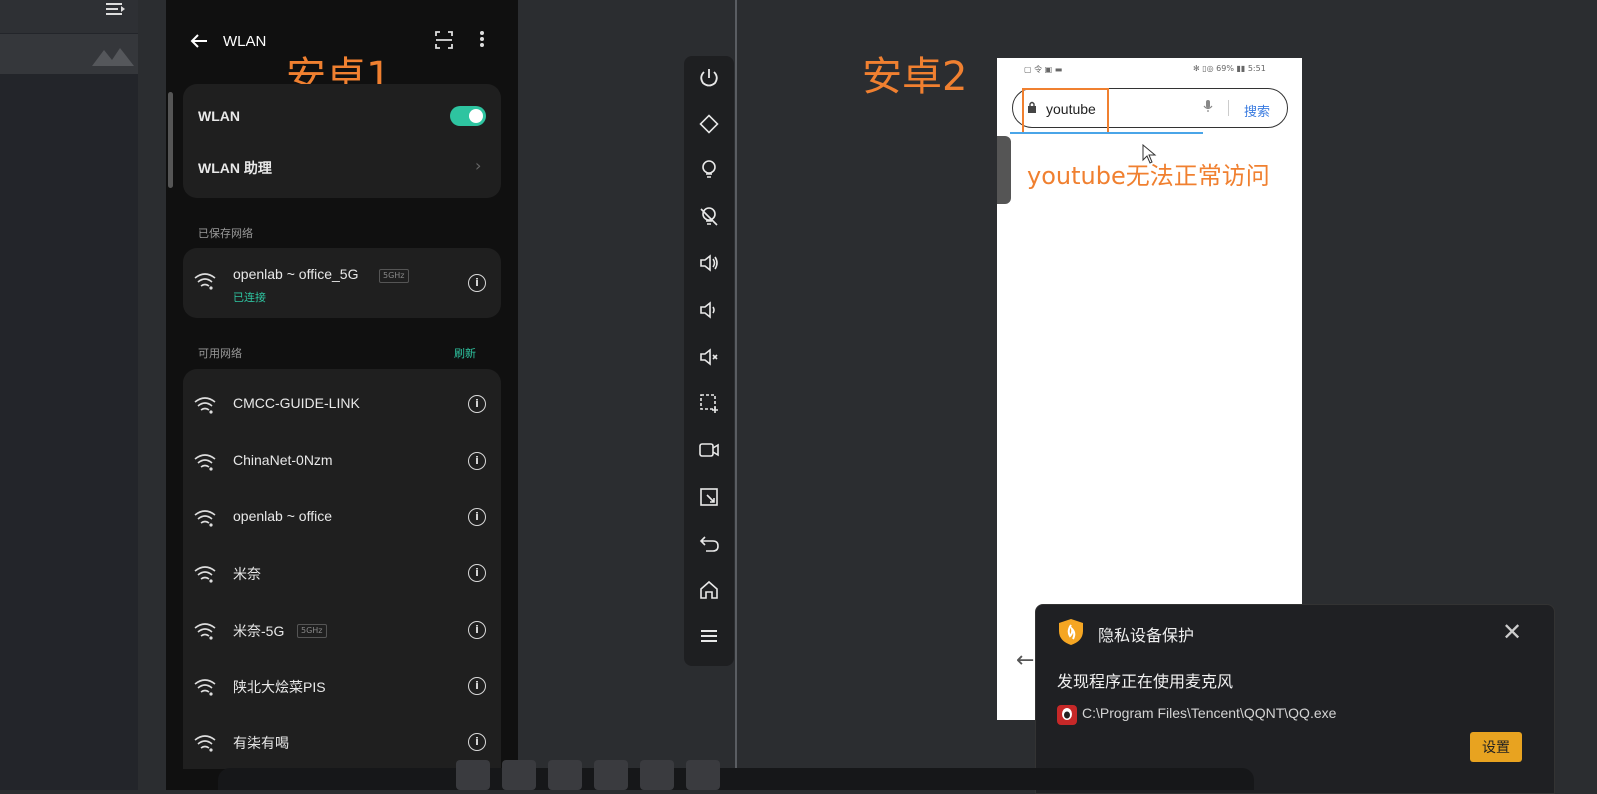 The image size is (1597, 794). Describe the element at coordinates (1512, 632) in the screenshot. I see `close-icon: ✕` at that location.